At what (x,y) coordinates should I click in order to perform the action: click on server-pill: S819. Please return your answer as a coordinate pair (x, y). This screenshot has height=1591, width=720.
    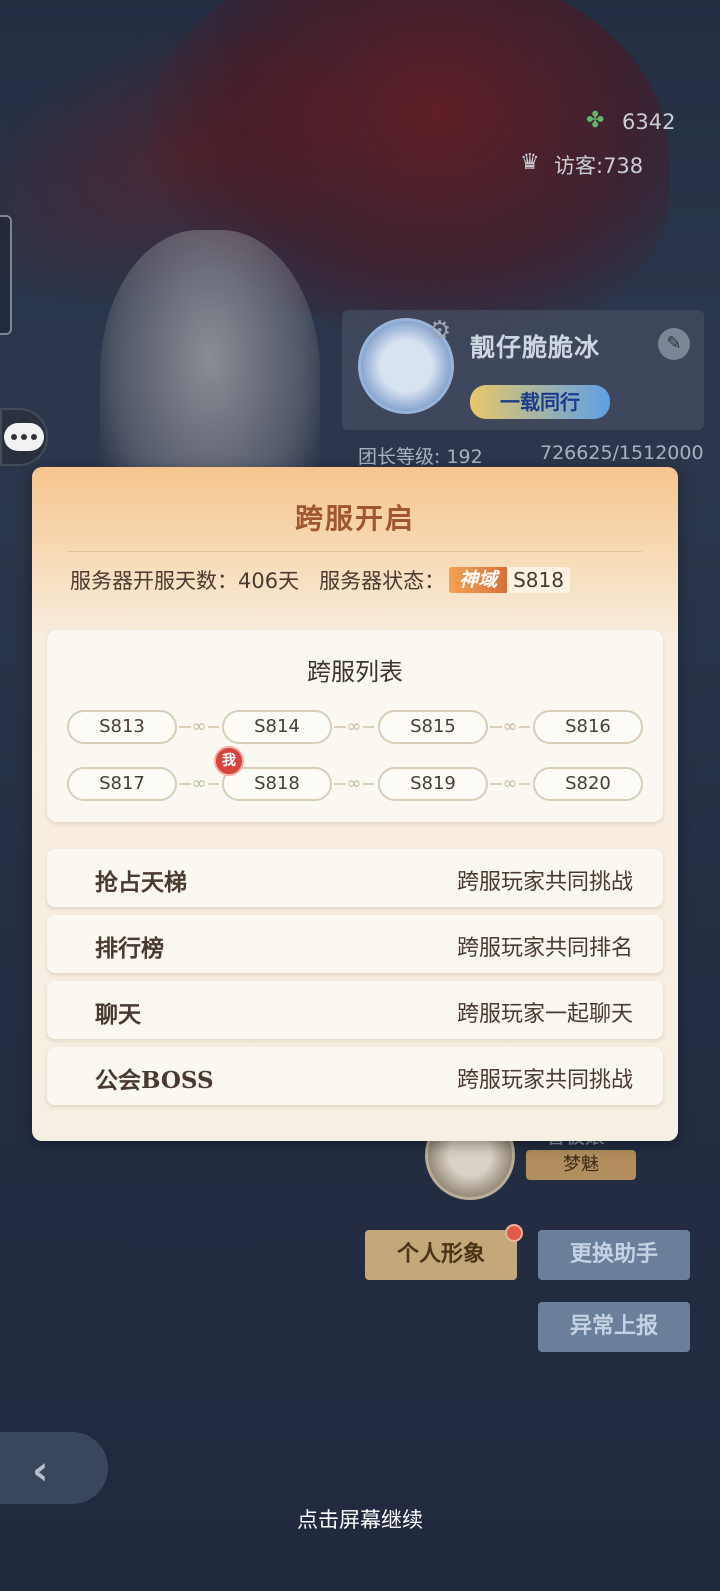
    Looking at the image, I should click on (433, 784).